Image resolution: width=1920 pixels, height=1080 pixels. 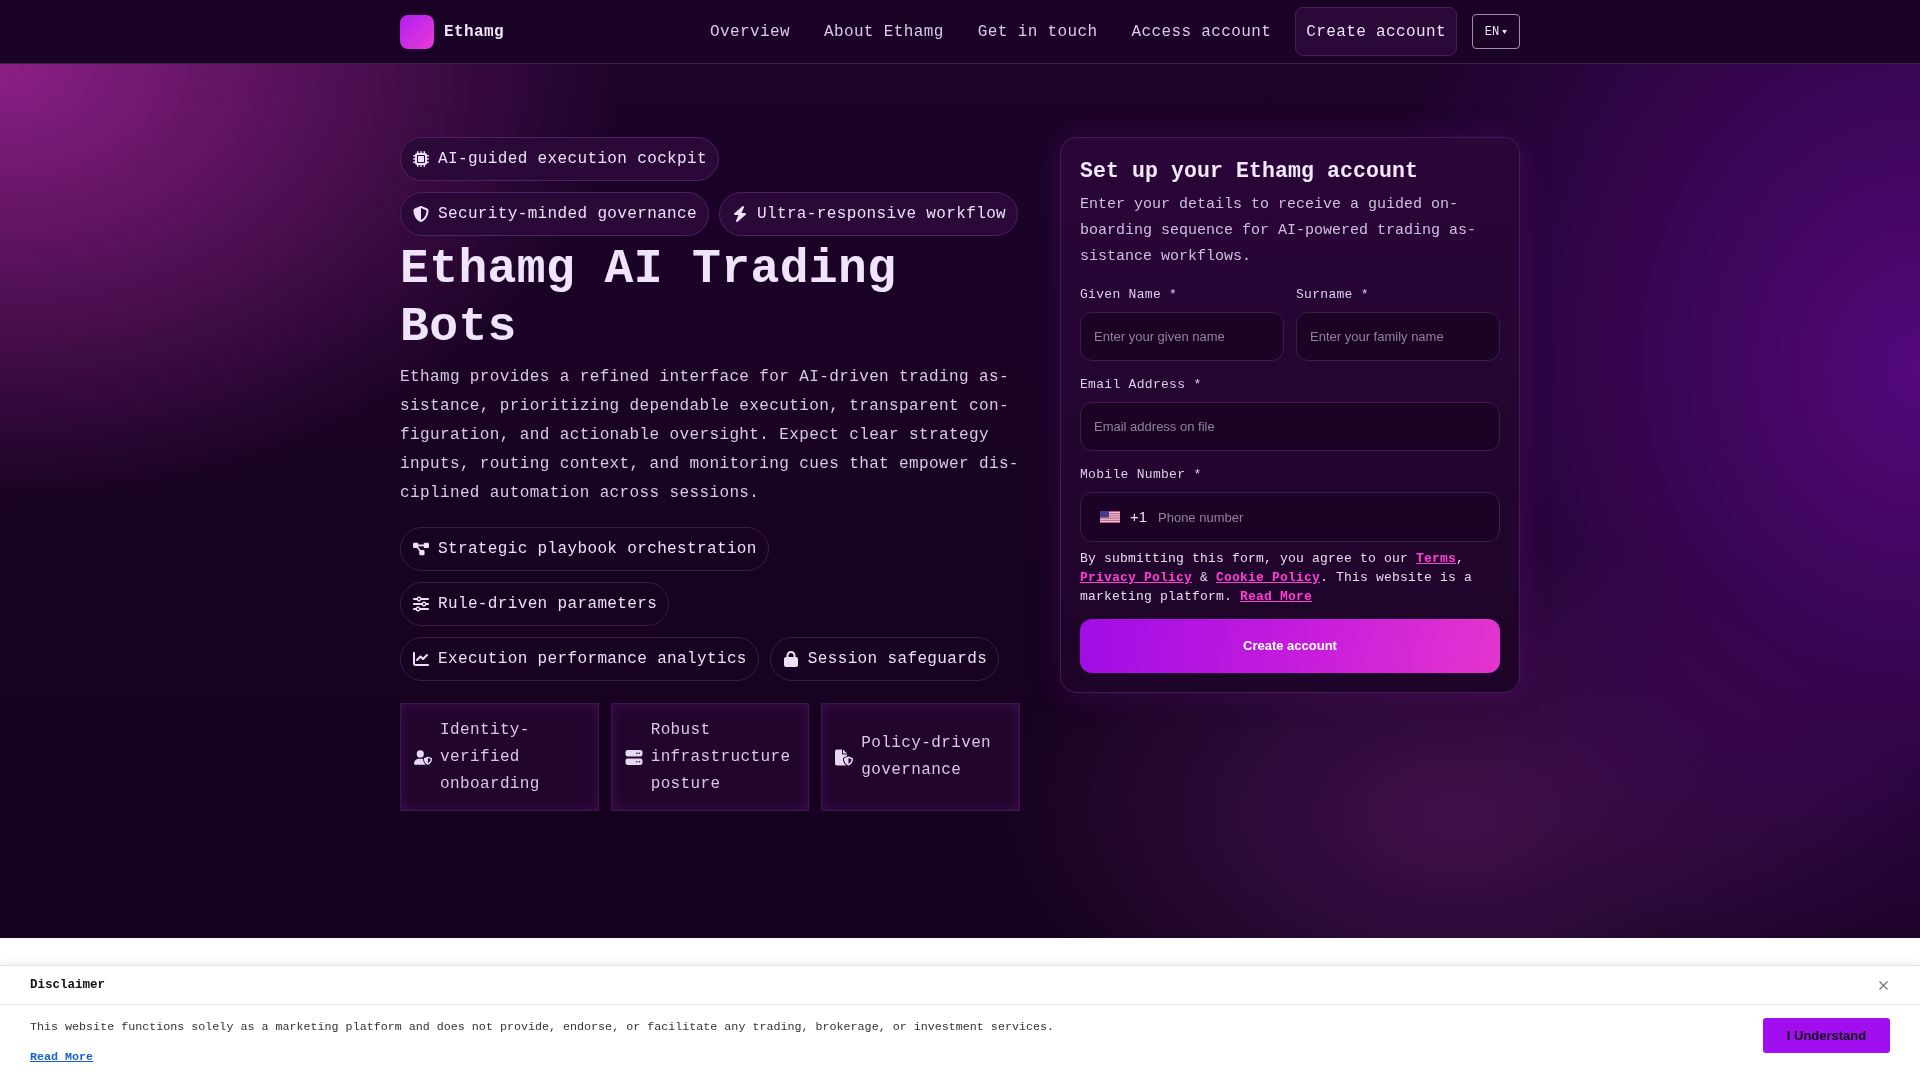 What do you see at coordinates (67, 985) in the screenshot?
I see `disclaimer-title: Disclaimer` at bounding box center [67, 985].